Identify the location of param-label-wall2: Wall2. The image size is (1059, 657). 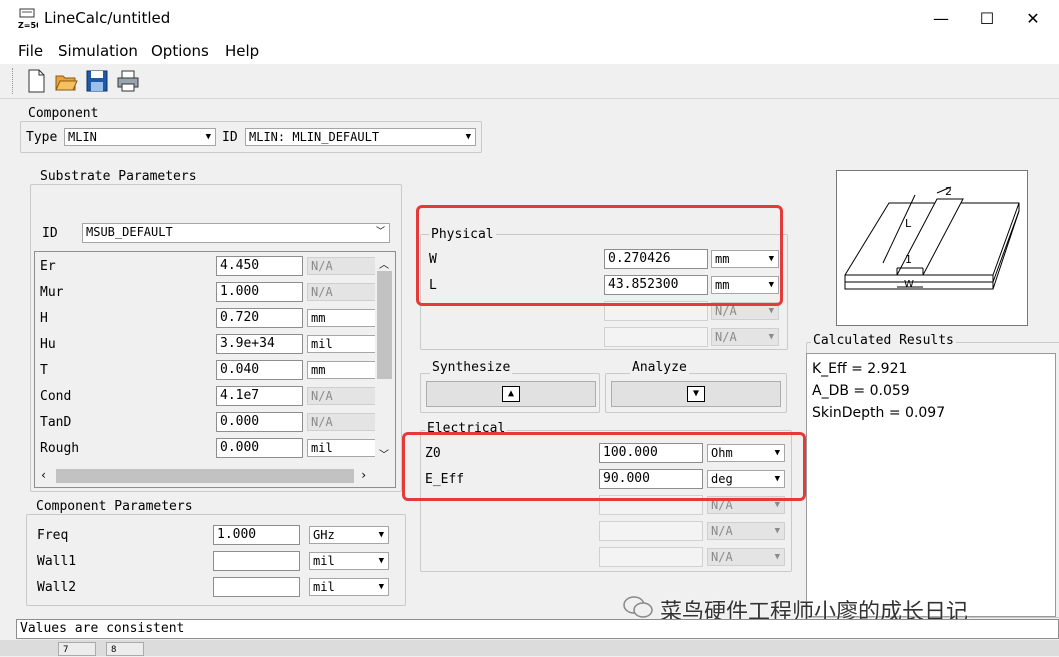
(57, 587).